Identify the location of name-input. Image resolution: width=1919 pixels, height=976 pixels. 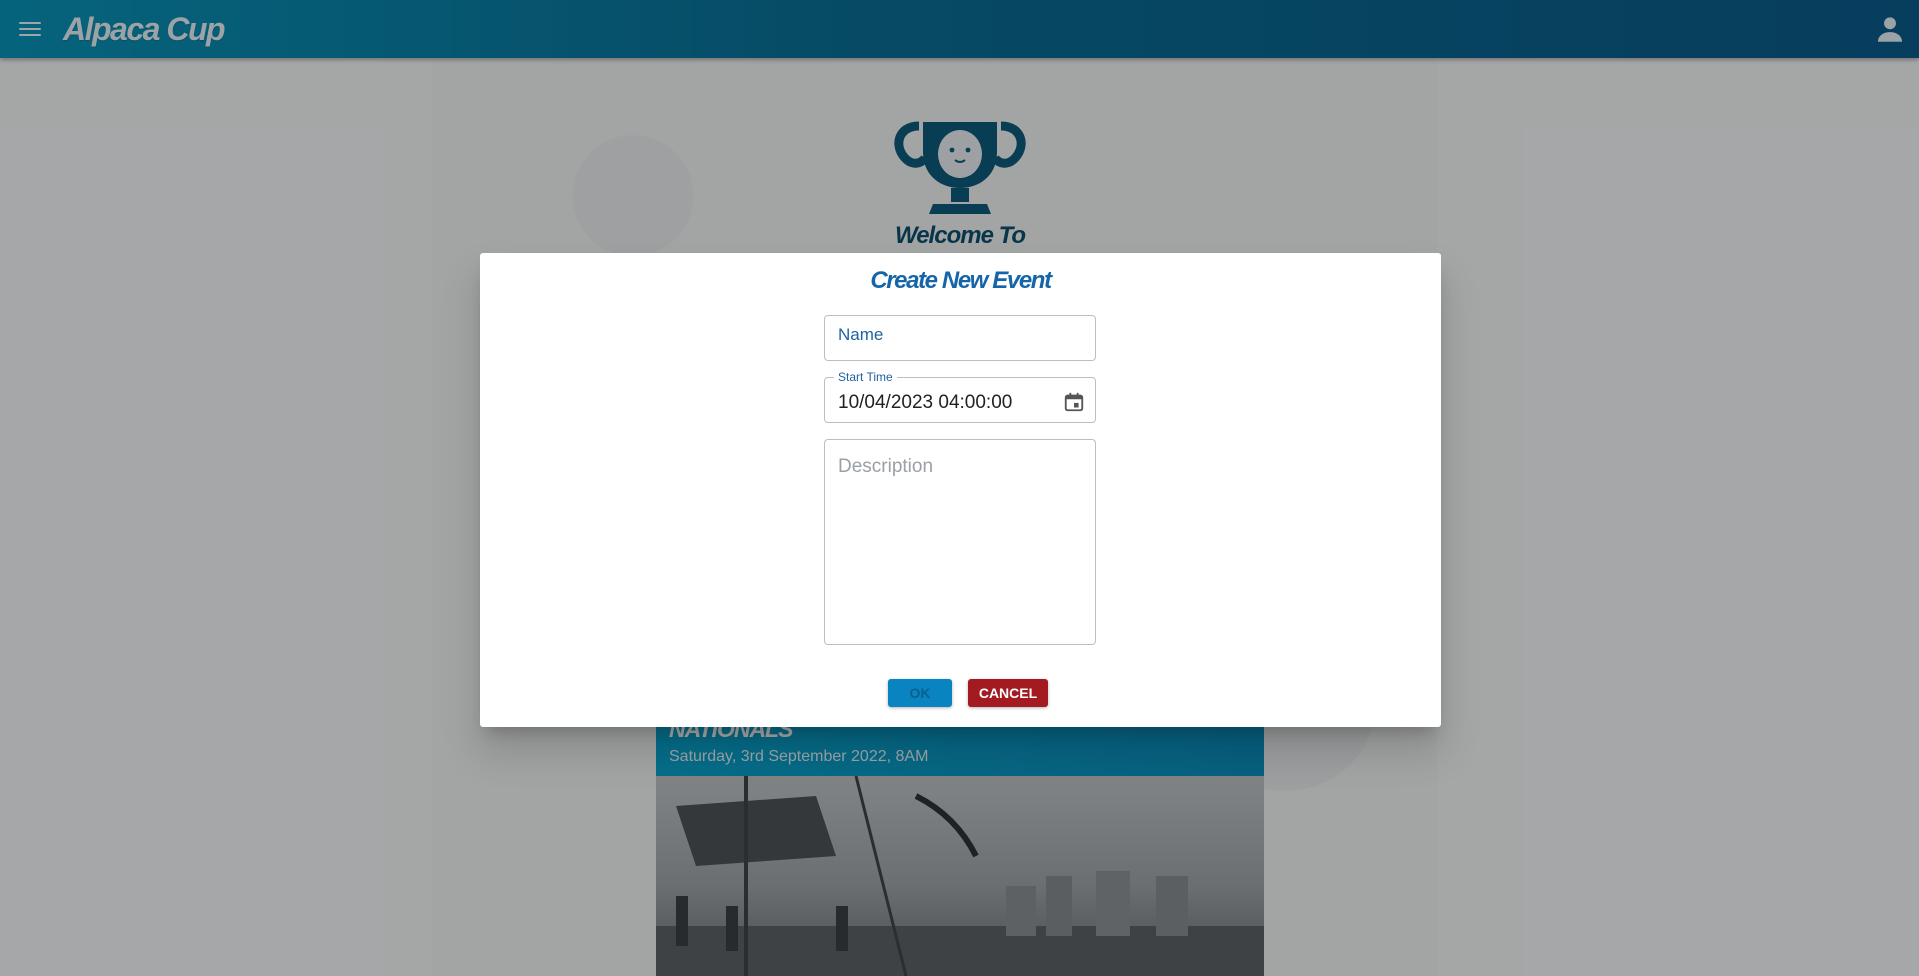
(960, 338).